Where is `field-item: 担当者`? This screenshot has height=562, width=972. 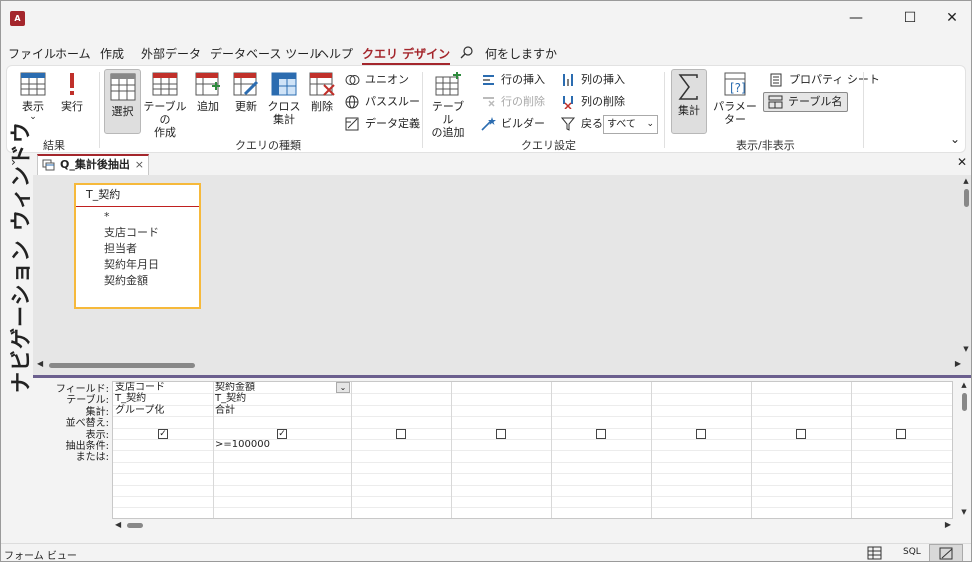
field-item: 担当者 is located at coordinates (137, 249).